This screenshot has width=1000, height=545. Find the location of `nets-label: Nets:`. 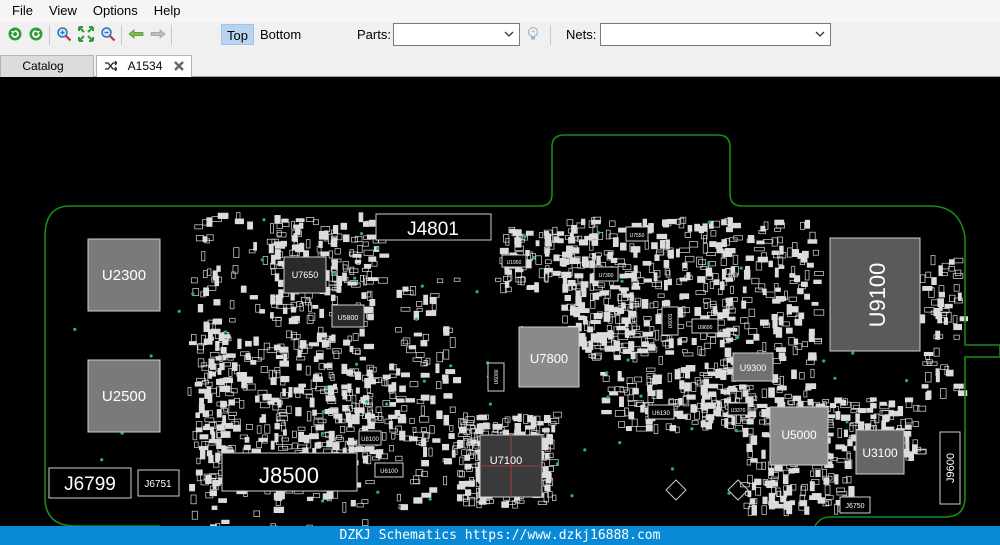

nets-label: Nets: is located at coordinates (581, 34).